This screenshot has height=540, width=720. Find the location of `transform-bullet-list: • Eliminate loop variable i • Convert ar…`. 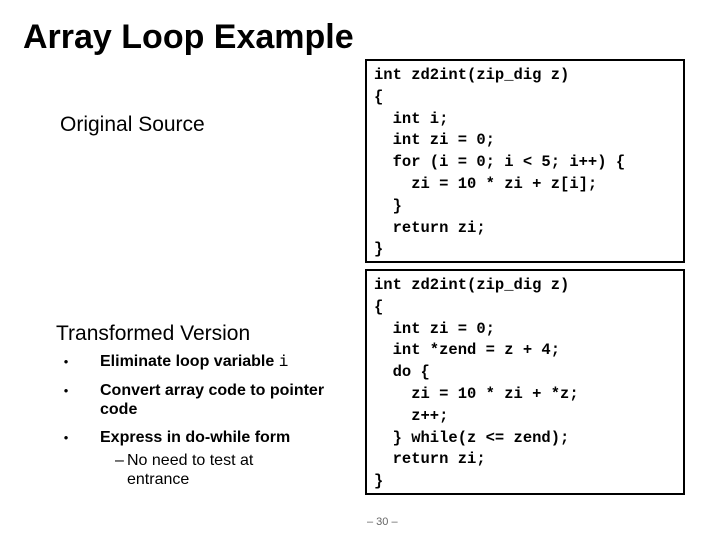

transform-bullet-list: • Eliminate loop variable i • Convert ar… is located at coordinates (197, 404).